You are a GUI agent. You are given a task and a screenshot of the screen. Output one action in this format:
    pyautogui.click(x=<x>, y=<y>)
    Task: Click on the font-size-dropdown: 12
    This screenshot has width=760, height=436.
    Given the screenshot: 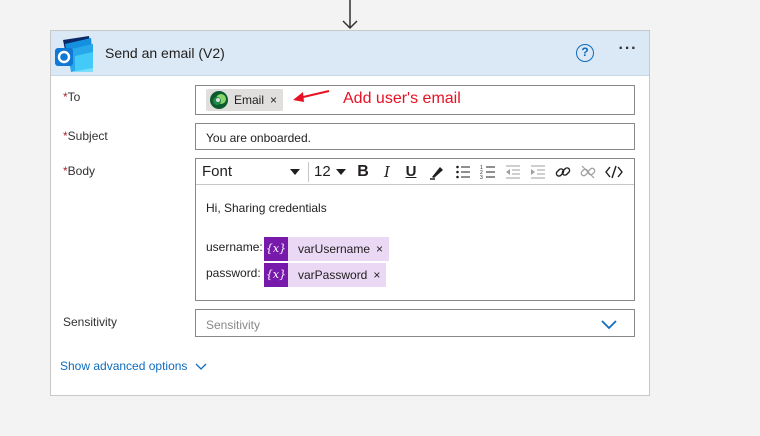 What is the action you would take?
    pyautogui.click(x=331, y=172)
    